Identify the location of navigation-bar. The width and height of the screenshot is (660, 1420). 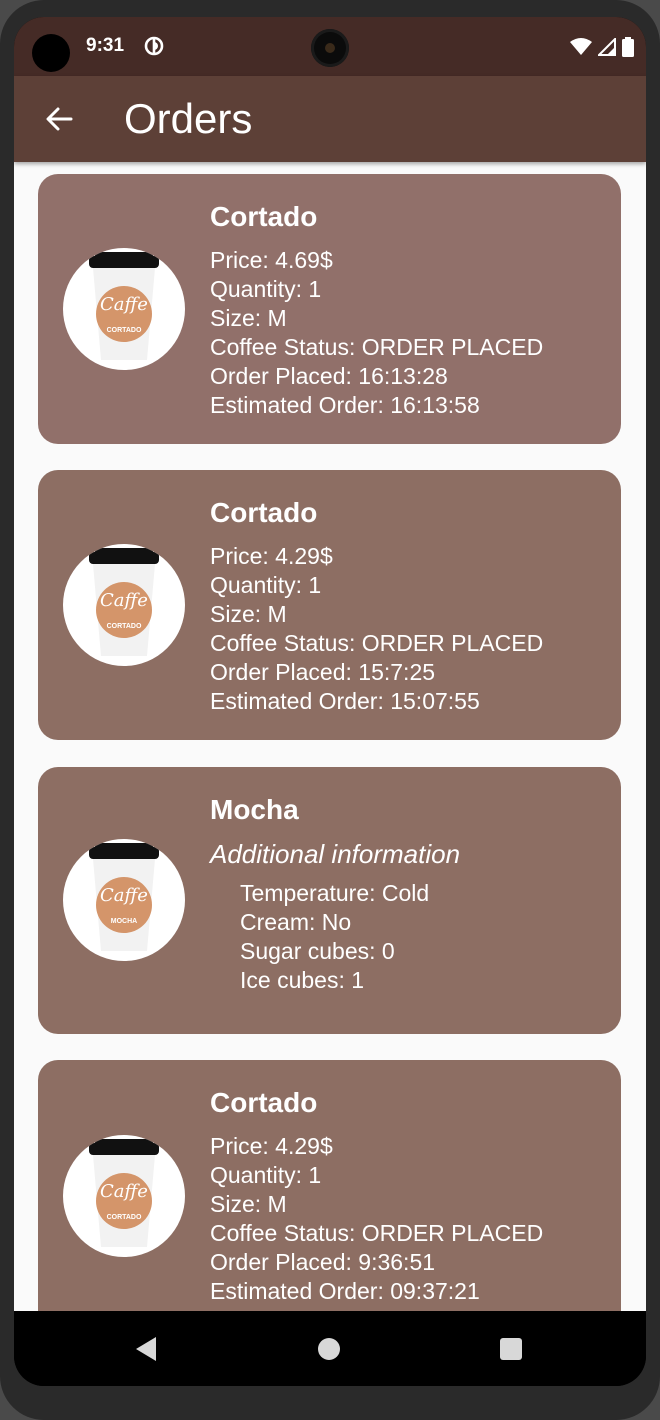
(330, 1348).